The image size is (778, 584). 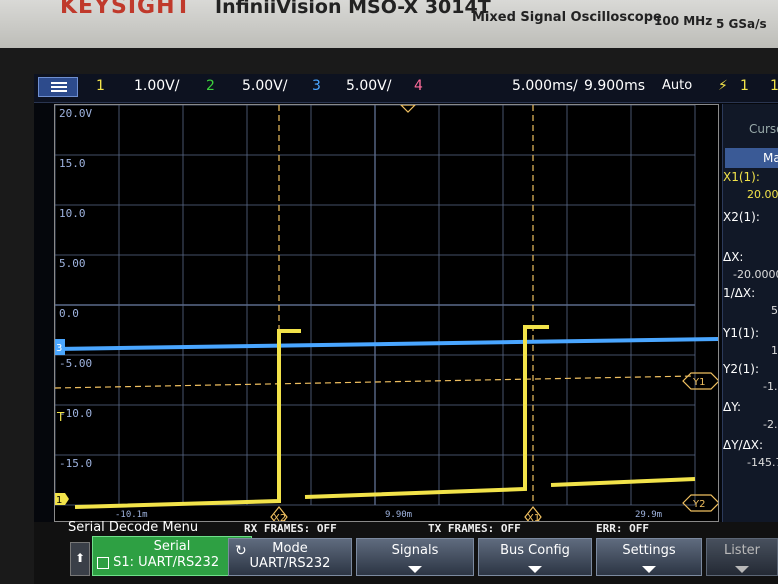 What do you see at coordinates (75, 363) in the screenshot?
I see `y-tick-label: -5.00` at bounding box center [75, 363].